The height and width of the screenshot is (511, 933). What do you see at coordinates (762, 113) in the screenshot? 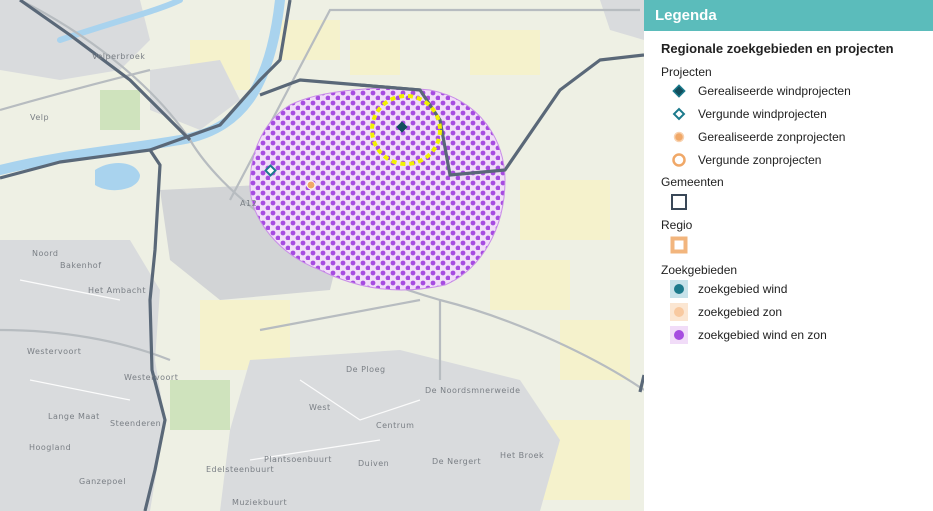
I see `legend-item-label: Vergunde windprojecten` at bounding box center [762, 113].